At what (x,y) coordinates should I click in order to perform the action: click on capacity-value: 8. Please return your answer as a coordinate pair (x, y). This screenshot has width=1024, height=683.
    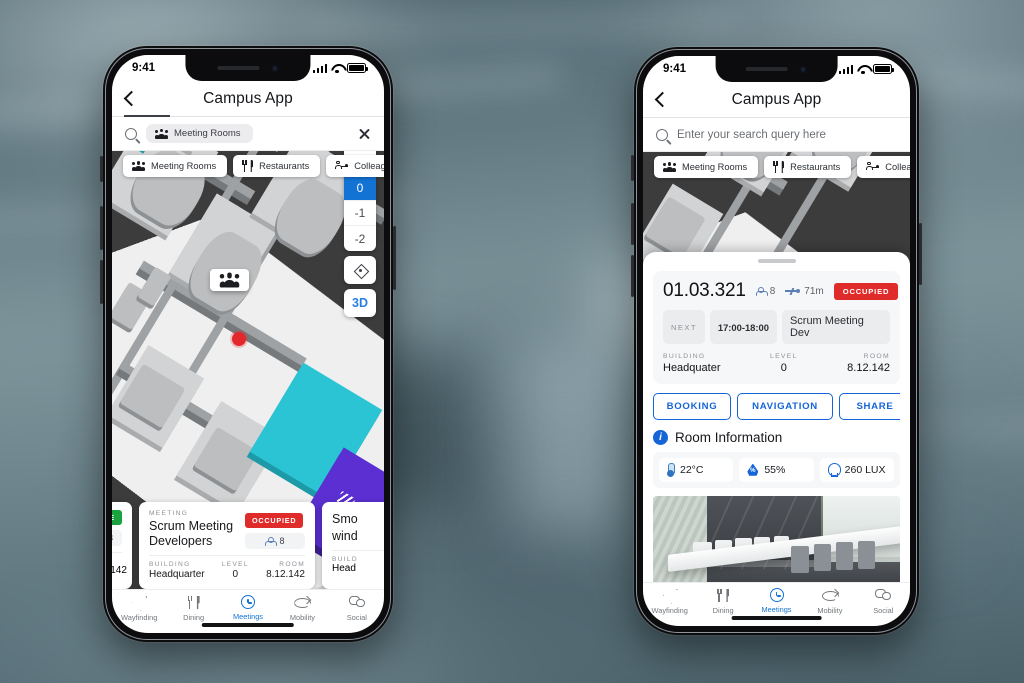
    Looking at the image, I should click on (772, 291).